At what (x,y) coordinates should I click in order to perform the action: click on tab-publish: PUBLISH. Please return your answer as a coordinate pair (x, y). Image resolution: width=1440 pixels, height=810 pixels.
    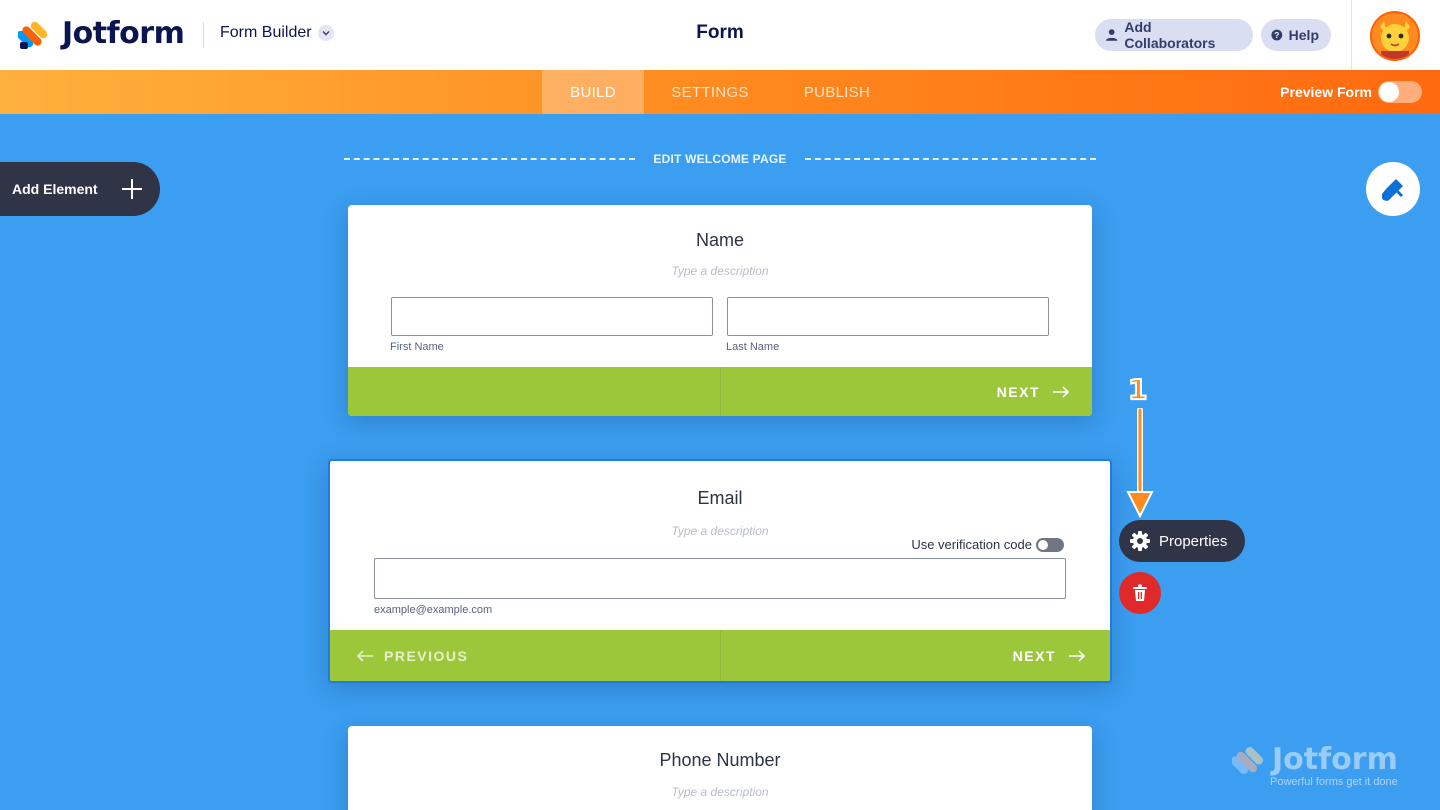
    Looking at the image, I should click on (837, 92).